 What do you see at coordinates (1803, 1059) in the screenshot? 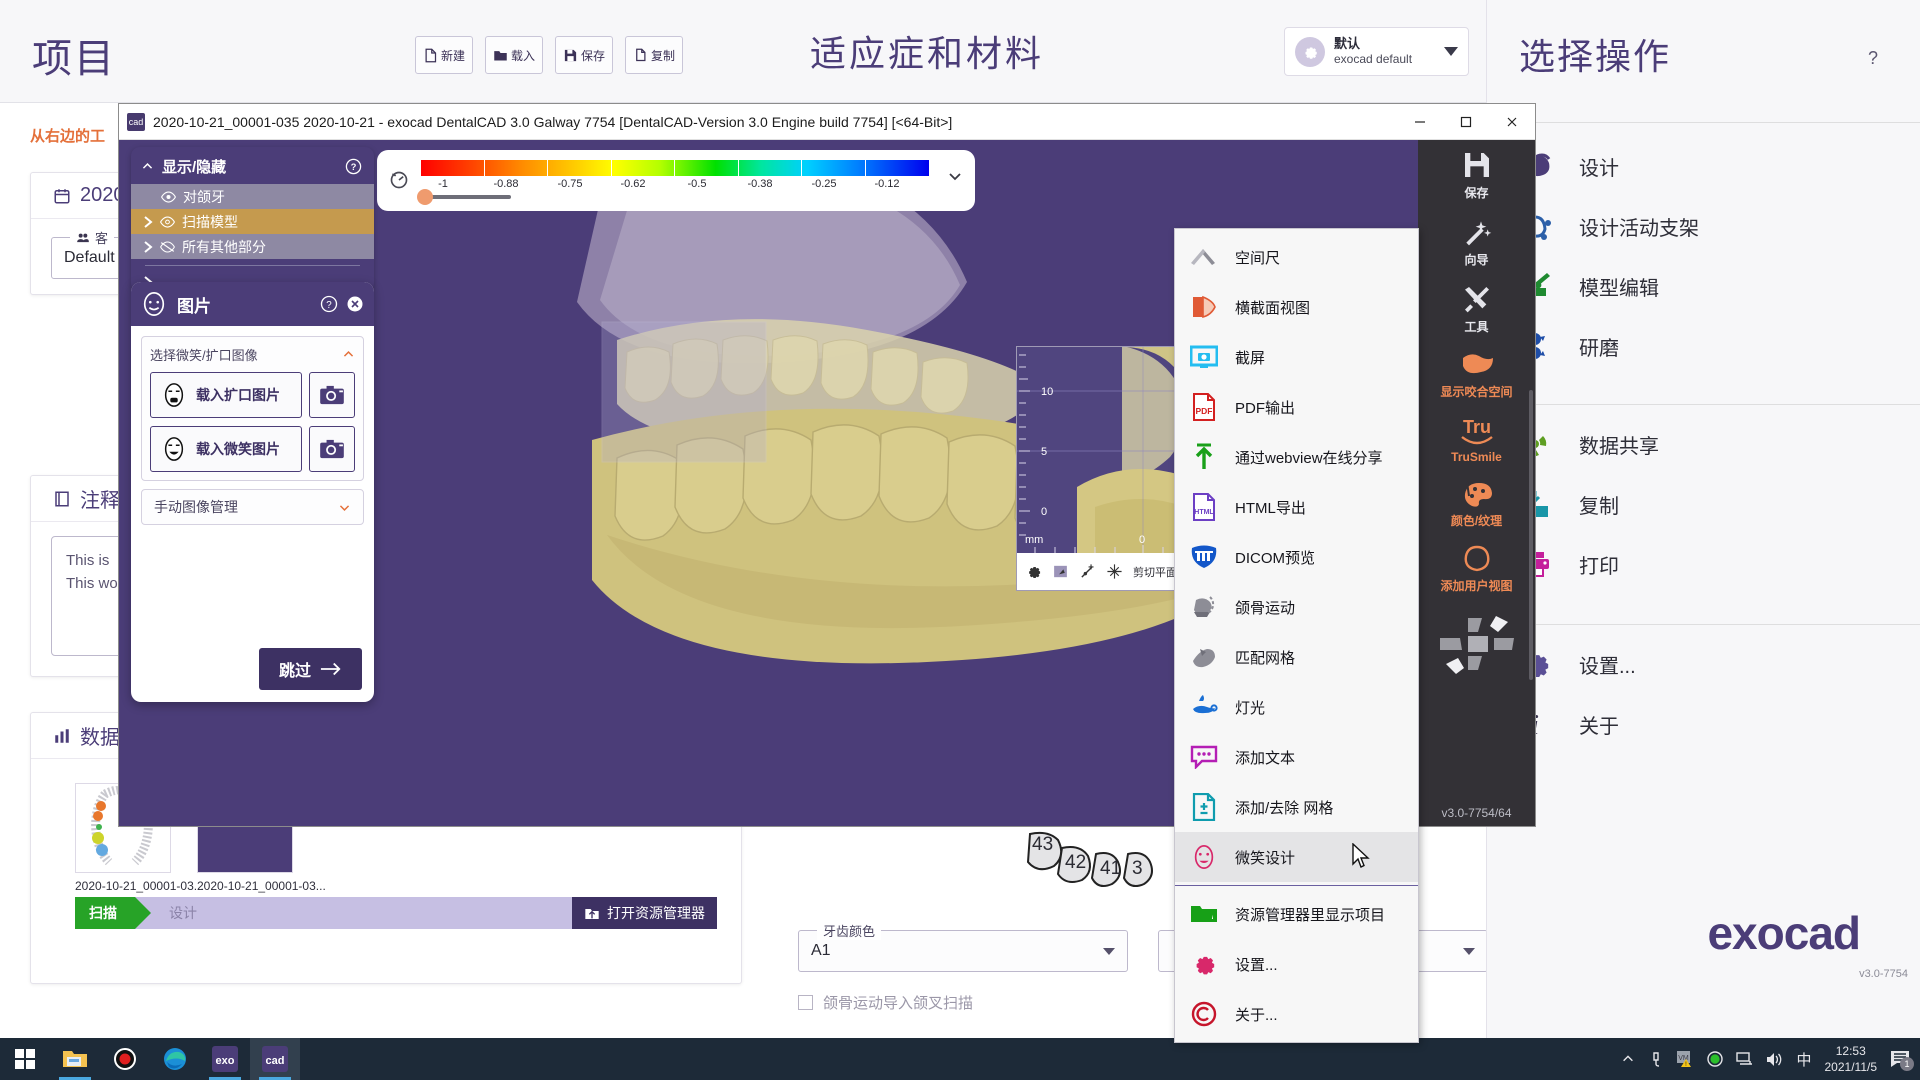
I see `ime-indicator: 中` at bounding box center [1803, 1059].